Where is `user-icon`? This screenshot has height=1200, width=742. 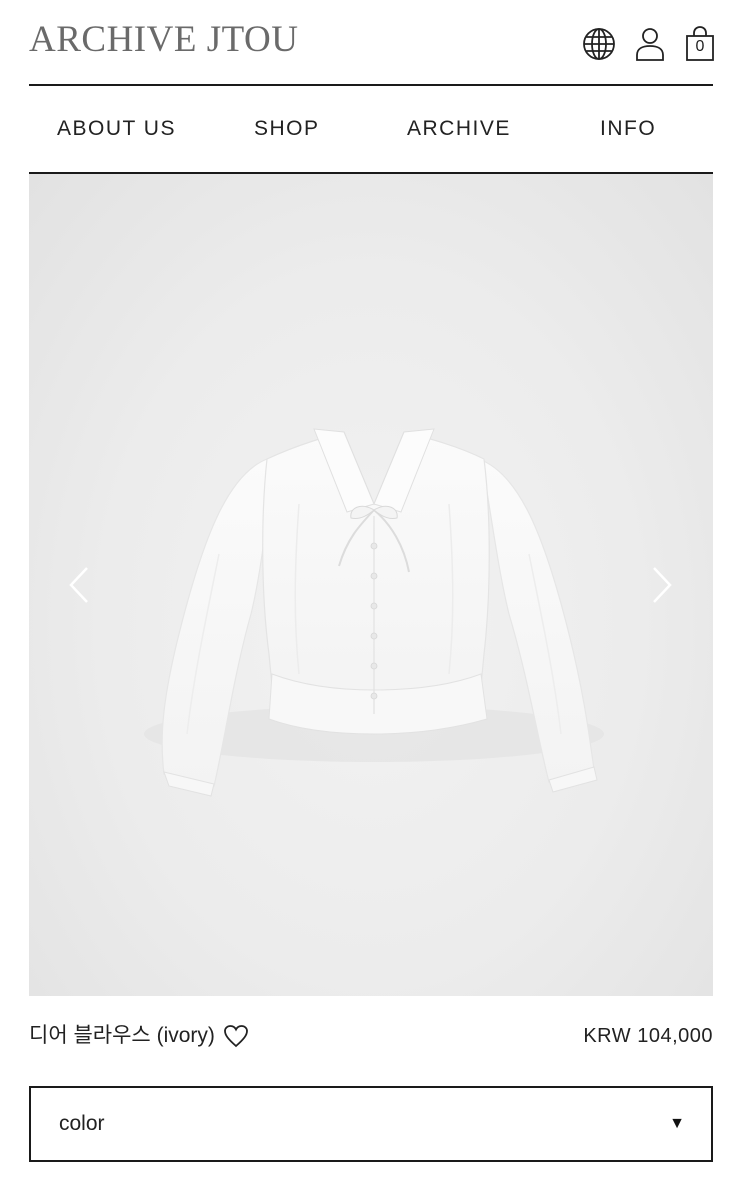
user-icon is located at coordinates (650, 44).